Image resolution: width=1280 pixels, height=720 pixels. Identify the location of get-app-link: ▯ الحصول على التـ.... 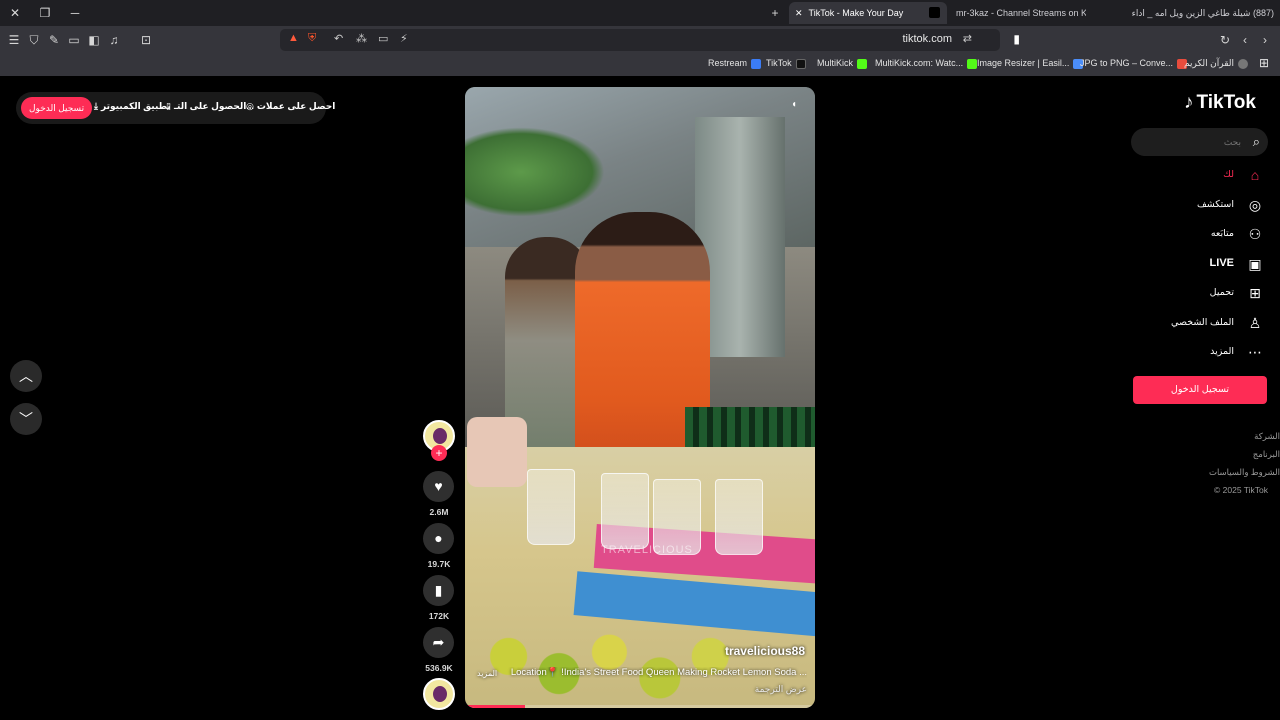
(210, 106).